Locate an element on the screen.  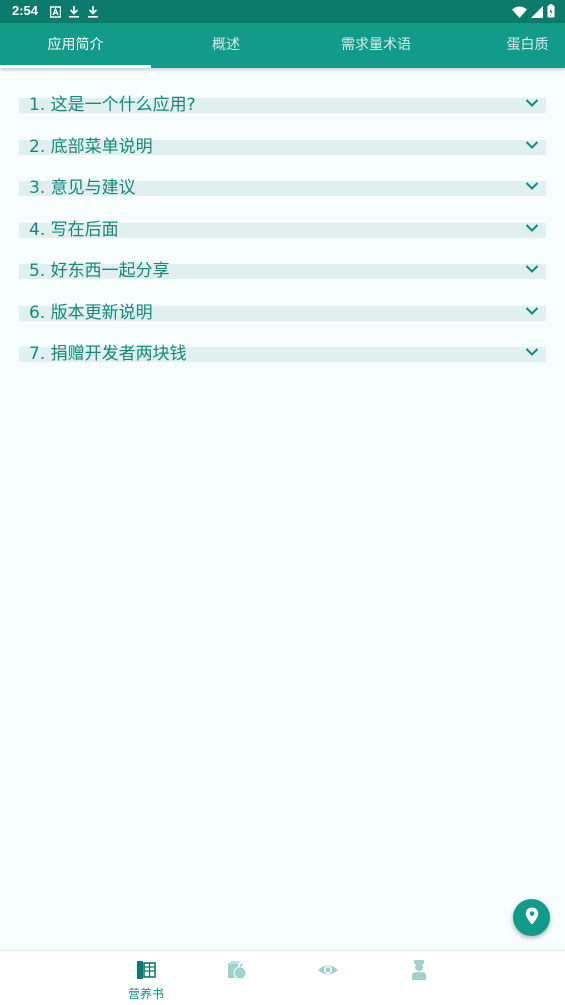
tab-label: 蛋白质 is located at coordinates (527, 45).